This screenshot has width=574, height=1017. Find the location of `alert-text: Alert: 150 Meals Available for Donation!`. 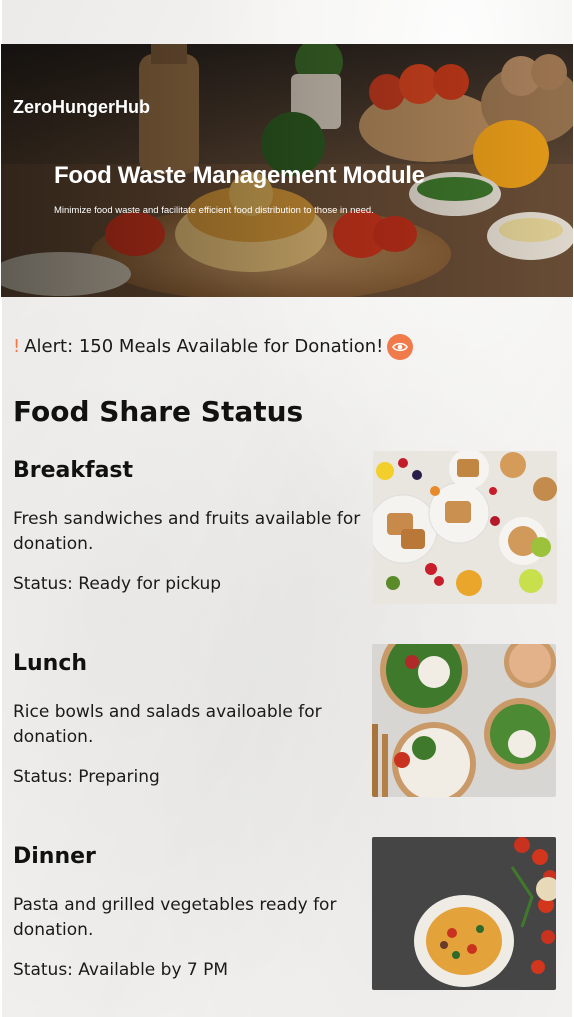

alert-text: Alert: 150 Meals Available for Donation! is located at coordinates (204, 346).